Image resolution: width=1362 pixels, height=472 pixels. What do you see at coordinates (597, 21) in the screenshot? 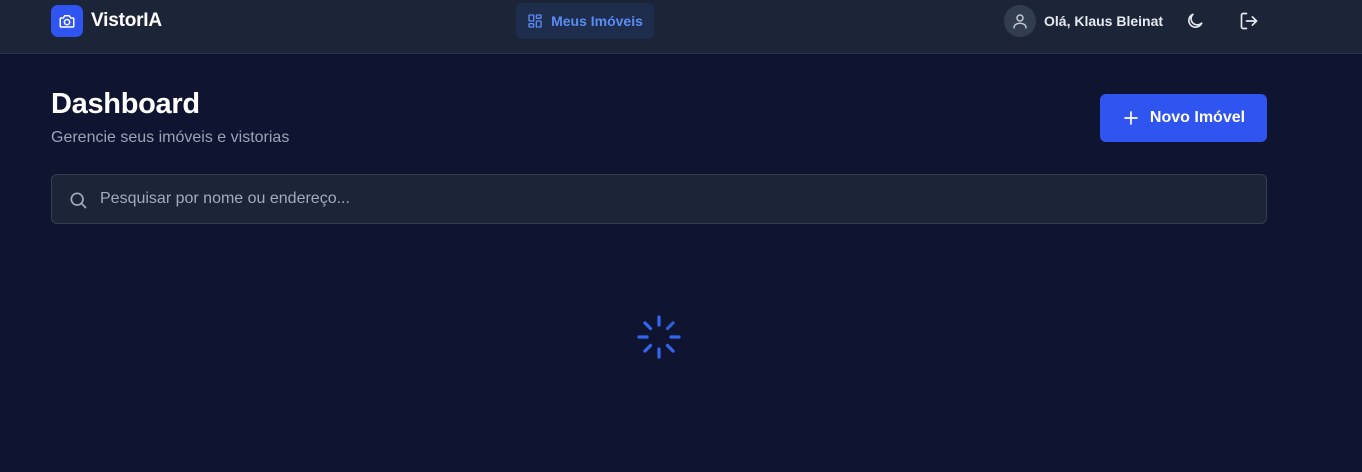
I see `tab-label: Meus Imóveis` at bounding box center [597, 21].